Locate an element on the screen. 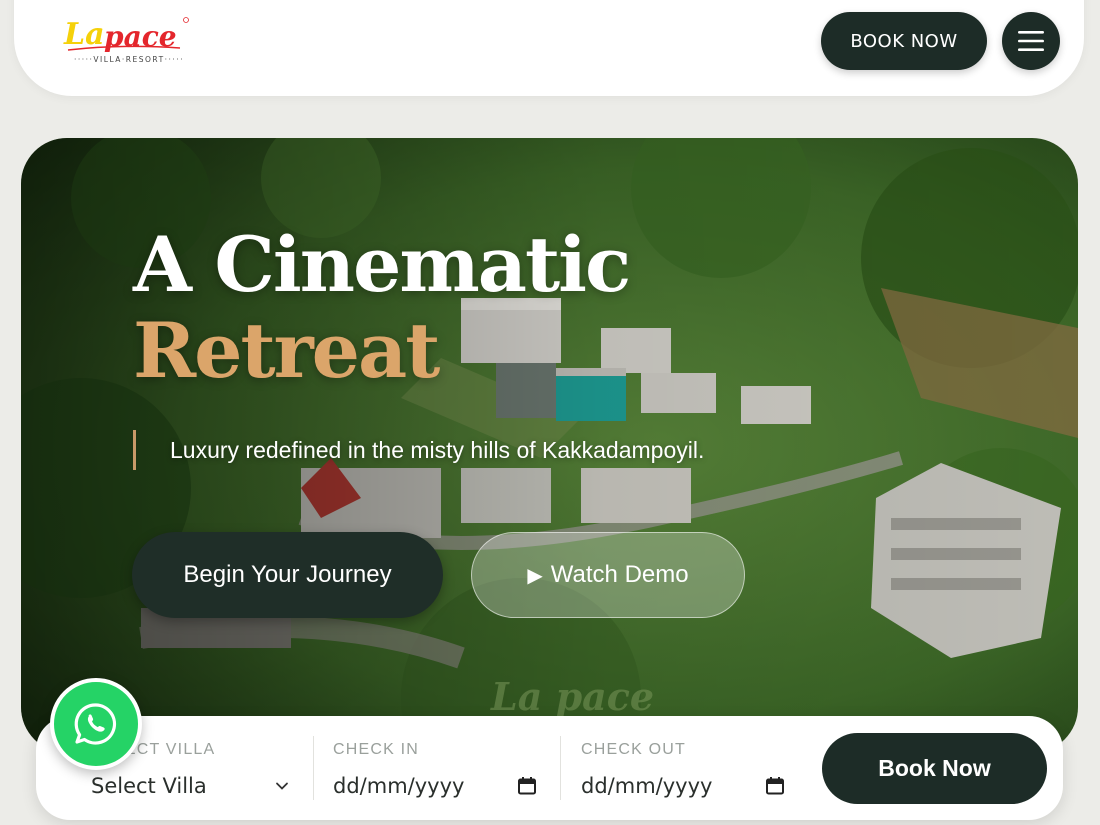 The image size is (1100, 825). logo-graphic: La pace ·····VILLA·RESORT····· is located at coordinates (126, 40).